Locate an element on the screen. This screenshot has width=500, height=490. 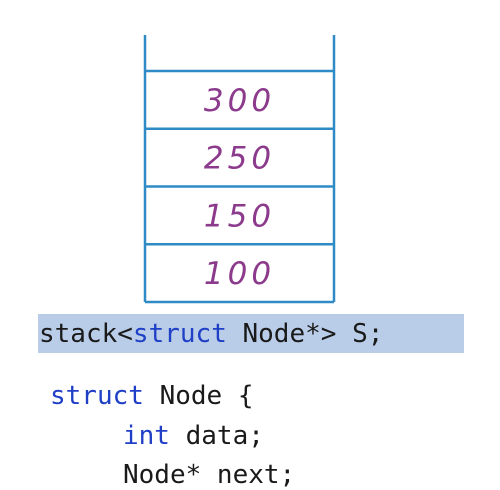
stack-cell-value: 100 is located at coordinates (239, 274).